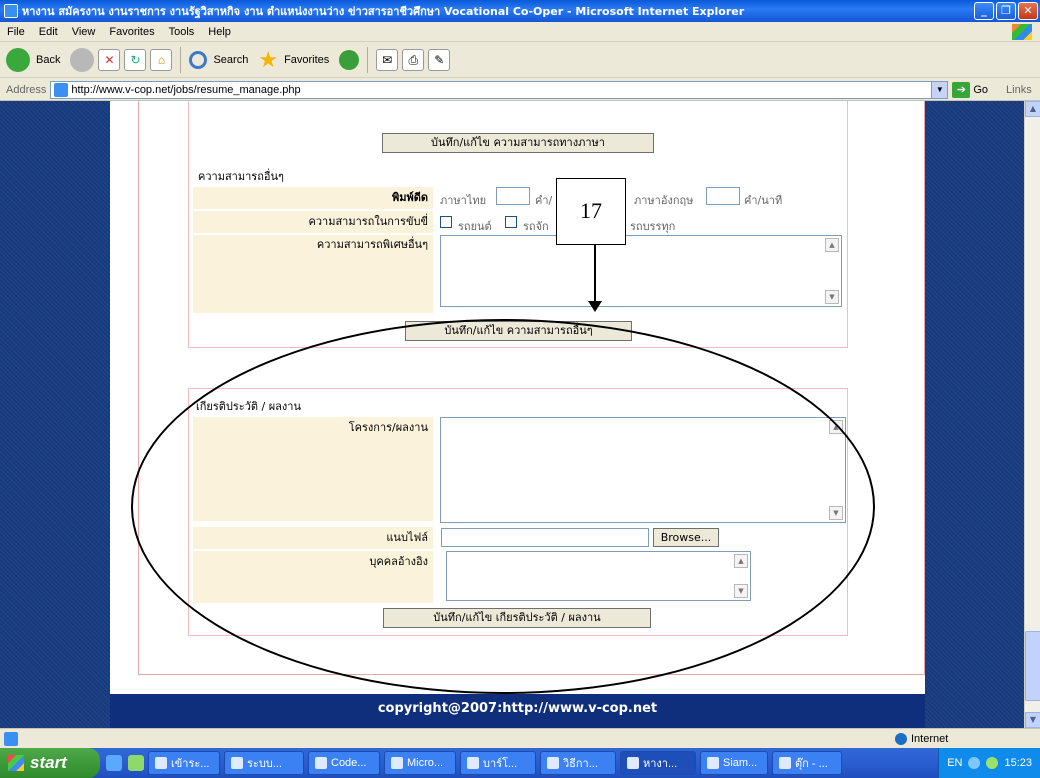 Image resolution: width=1040 pixels, height=778 pixels. What do you see at coordinates (446, 222) in the screenshot?
I see `car-checkbox` at bounding box center [446, 222].